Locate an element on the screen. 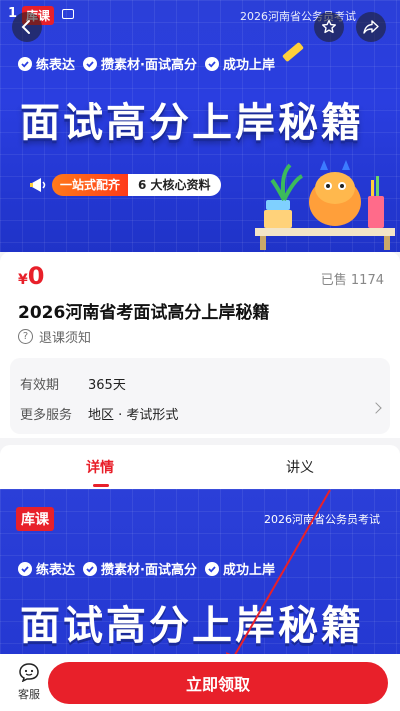 The image size is (400, 711). banner-pill: 一站式配齐 6 大核心资料 is located at coordinates (124, 185).